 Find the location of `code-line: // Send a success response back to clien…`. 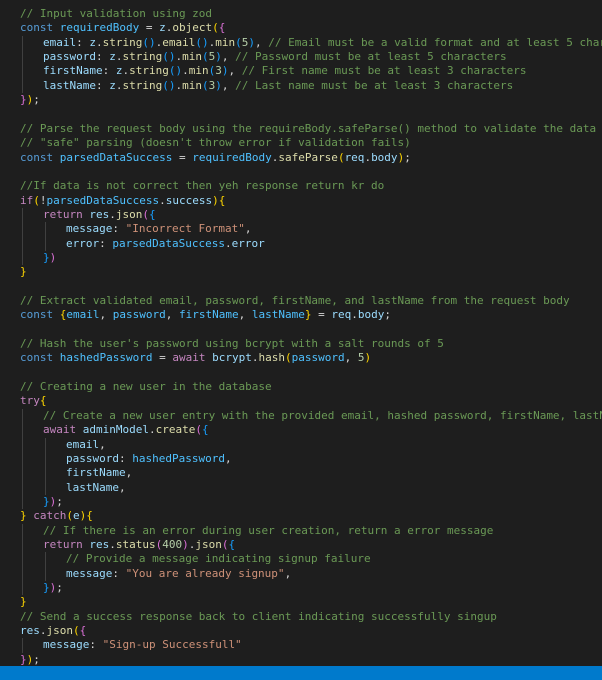

code-line: // Send a success response back to clien… is located at coordinates (258, 617).